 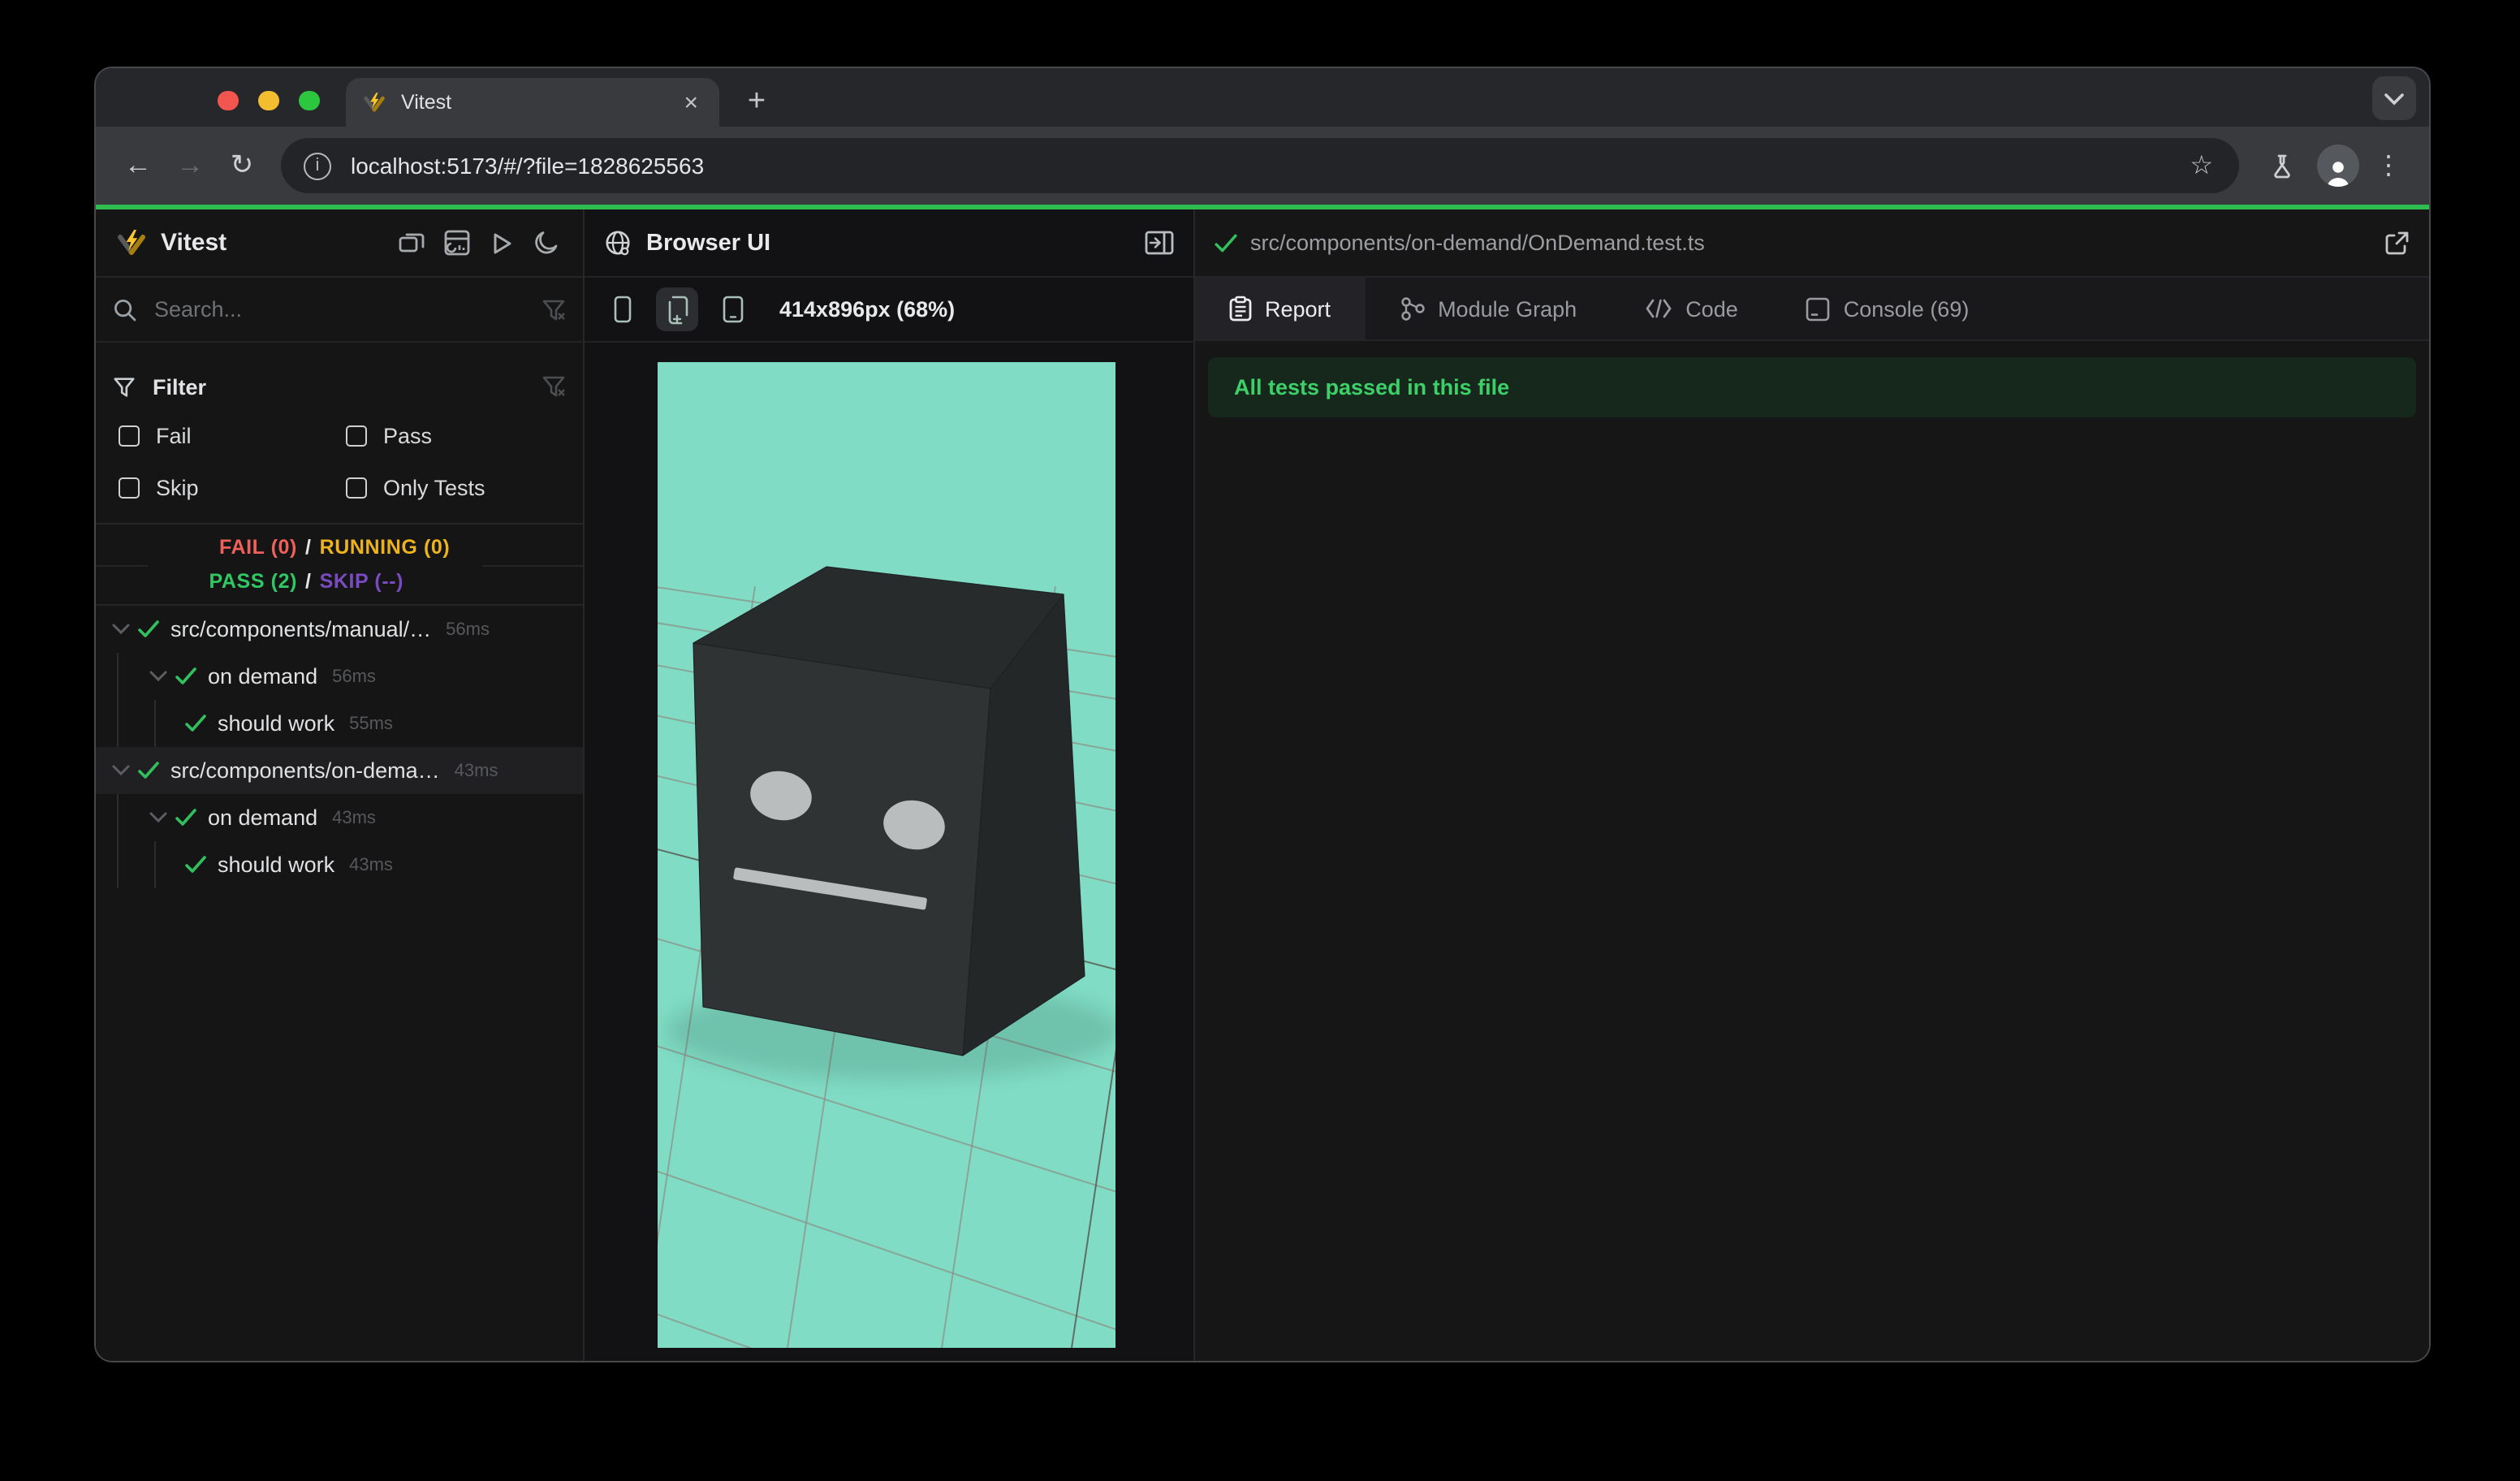 I want to click on code-icon, so click(x=1659, y=308).